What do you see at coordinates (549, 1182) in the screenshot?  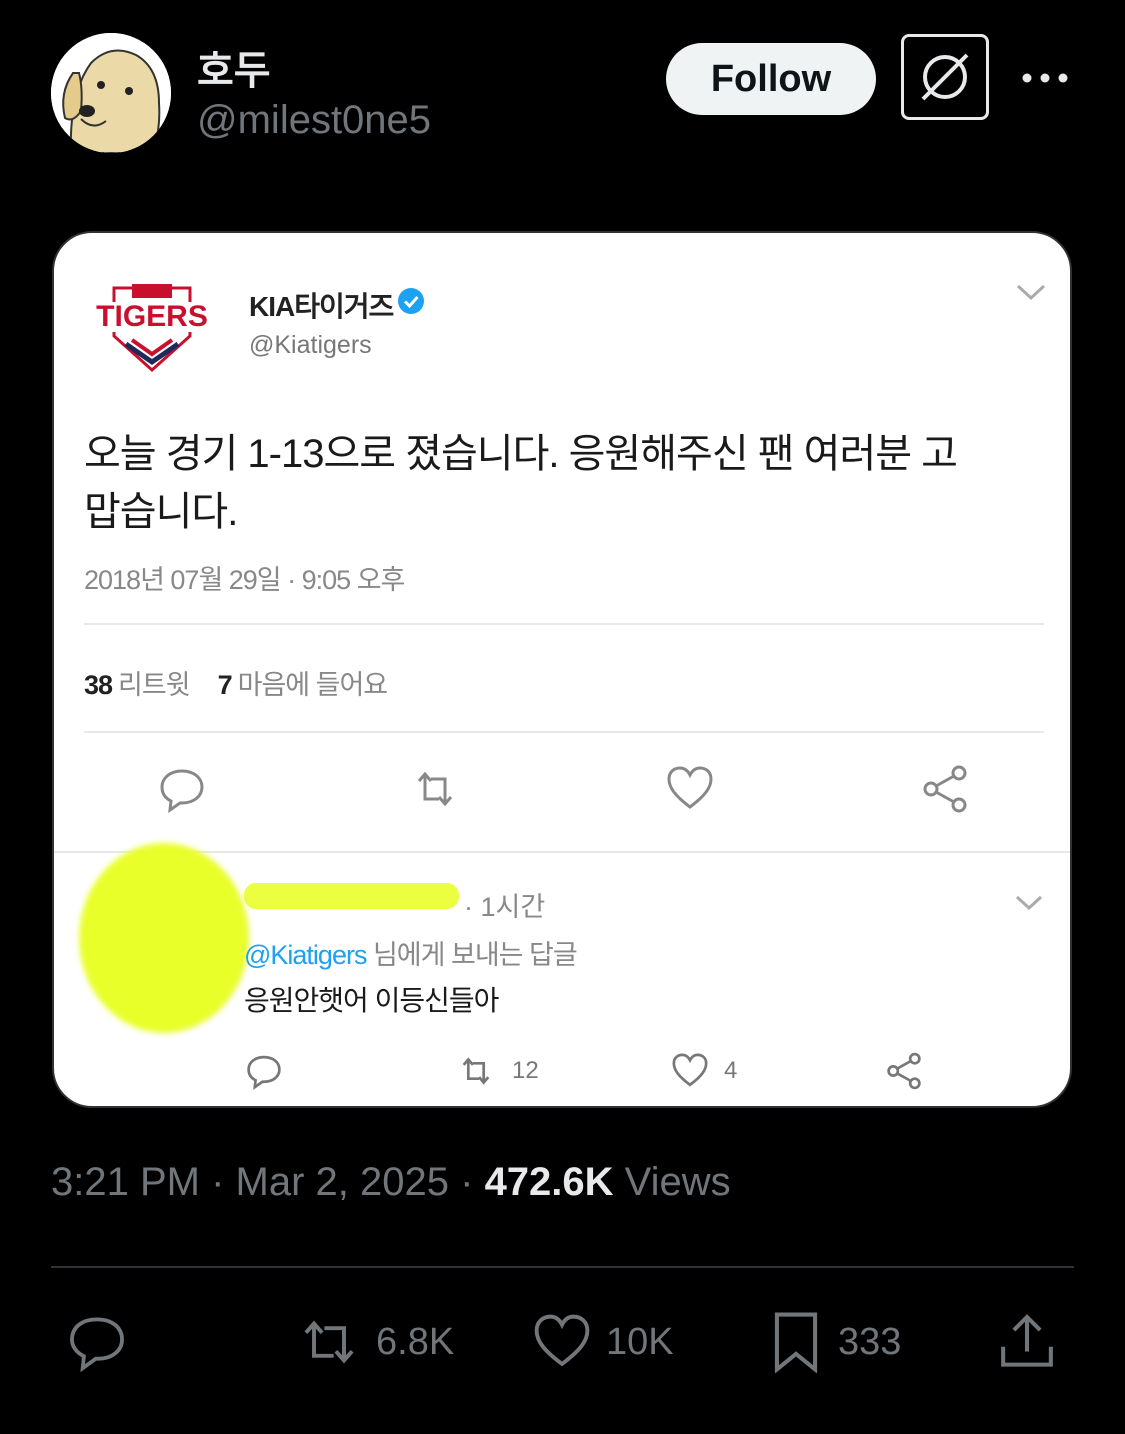 I see `views-count: 472.6K` at bounding box center [549, 1182].